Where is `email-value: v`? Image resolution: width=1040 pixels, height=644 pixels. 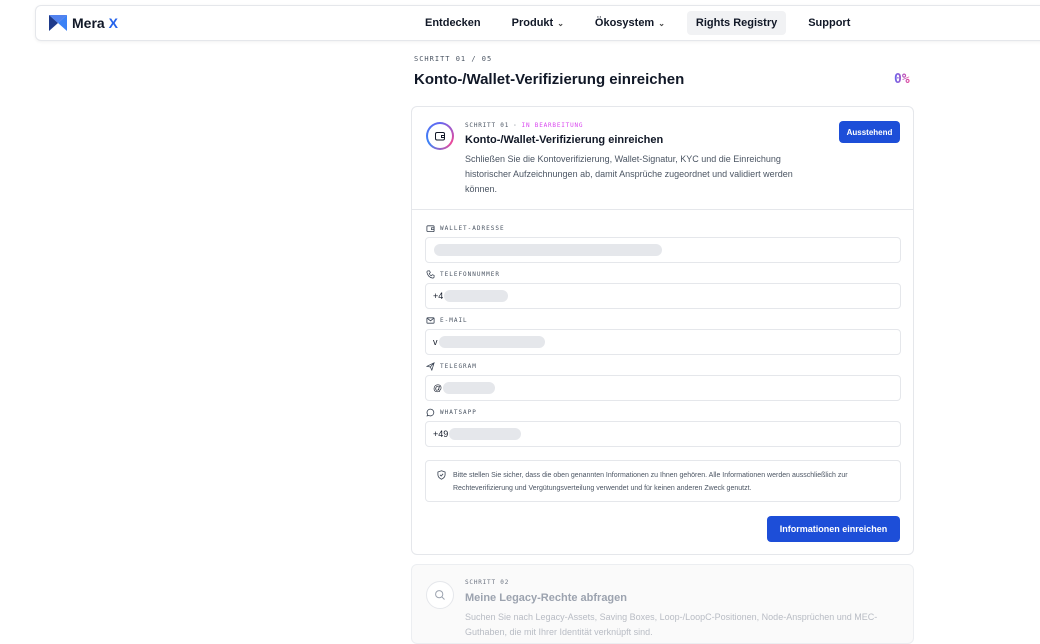
email-value: v is located at coordinates (435, 342).